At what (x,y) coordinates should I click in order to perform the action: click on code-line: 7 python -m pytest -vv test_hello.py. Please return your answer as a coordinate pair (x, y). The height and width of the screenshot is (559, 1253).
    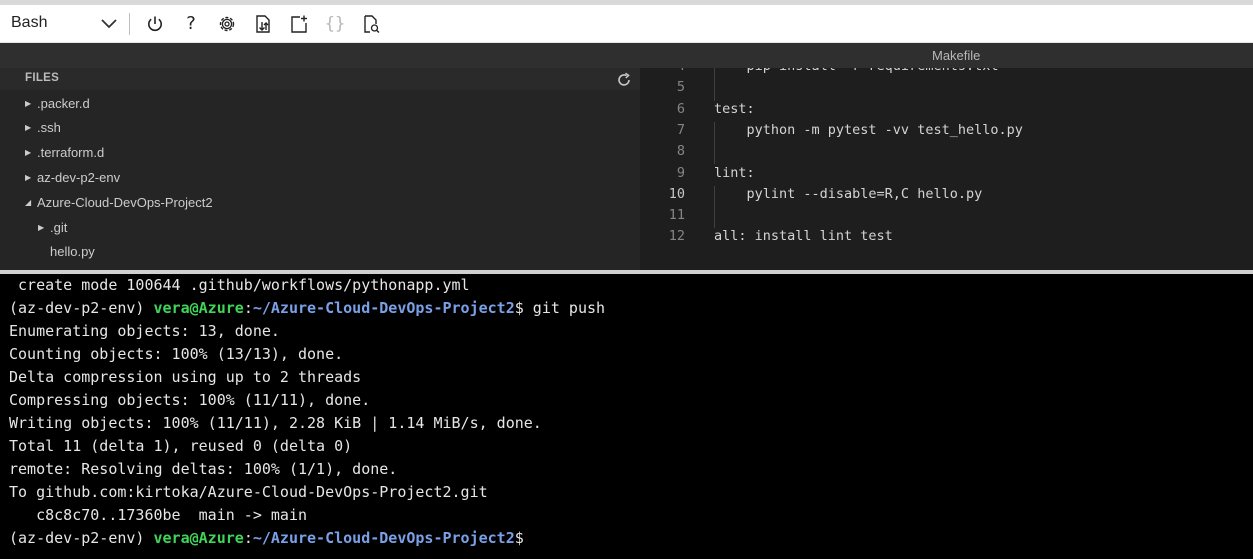
    Looking at the image, I should click on (946, 132).